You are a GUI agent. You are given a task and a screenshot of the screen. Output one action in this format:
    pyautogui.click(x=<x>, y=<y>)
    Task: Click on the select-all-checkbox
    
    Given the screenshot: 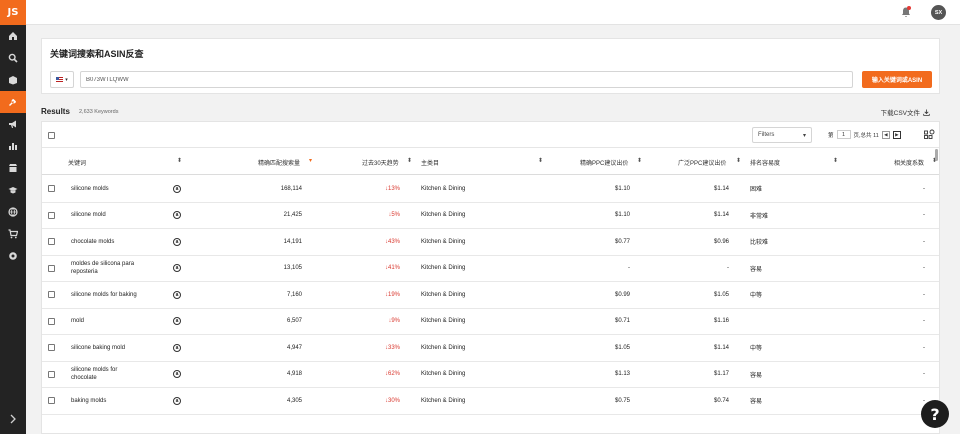 What is the action you would take?
    pyautogui.click(x=51, y=135)
    